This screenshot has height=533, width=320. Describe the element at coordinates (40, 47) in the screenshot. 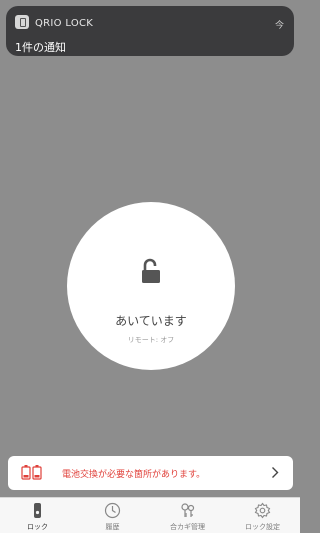

I see `notification-body: 1件の通知` at that location.